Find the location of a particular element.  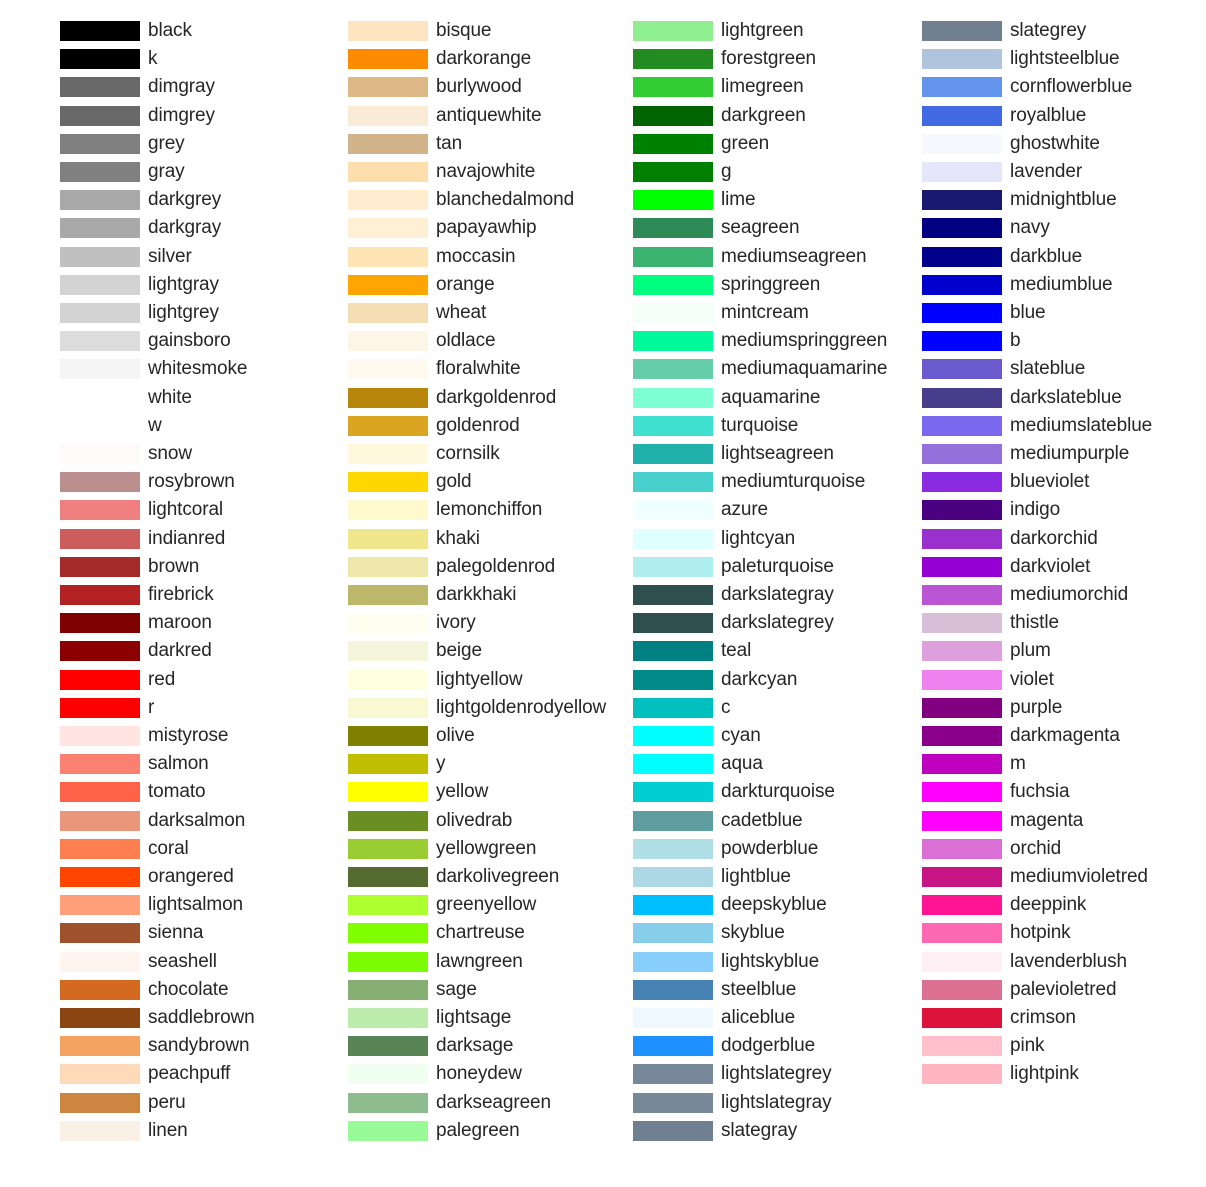

color-row: aliceblue is located at coordinates (776, 1021).